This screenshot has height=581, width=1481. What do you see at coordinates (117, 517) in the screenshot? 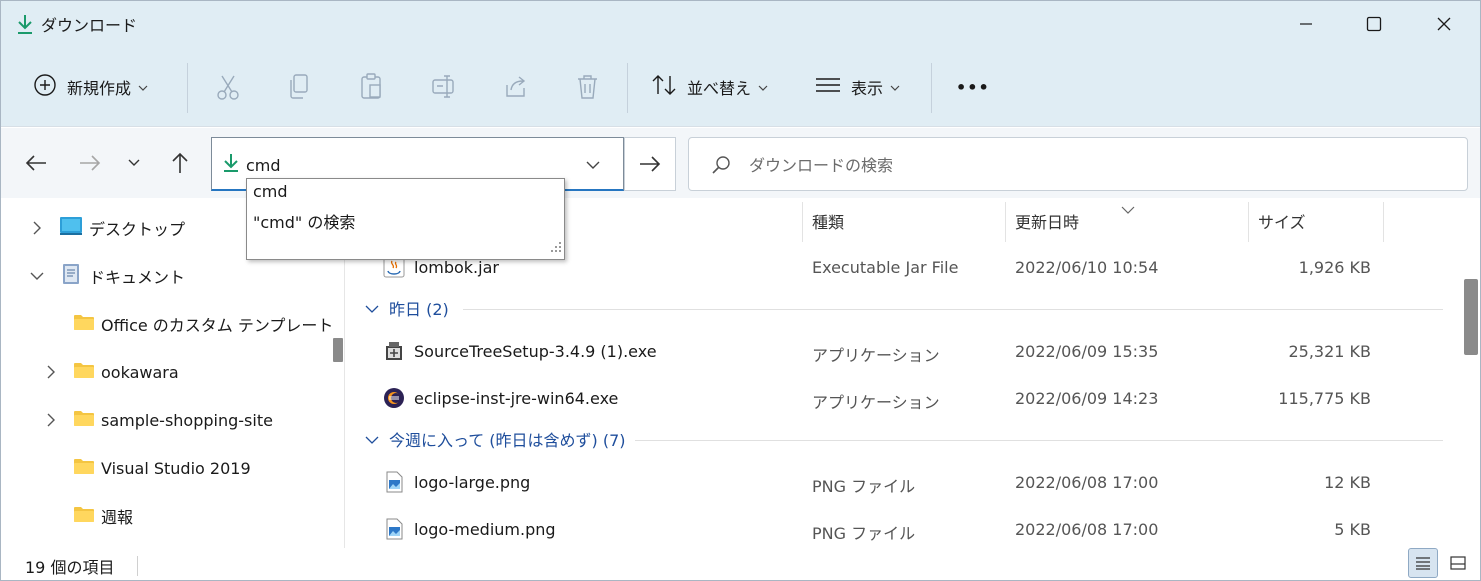
I see `sidebar-item-label: 週報` at bounding box center [117, 517].